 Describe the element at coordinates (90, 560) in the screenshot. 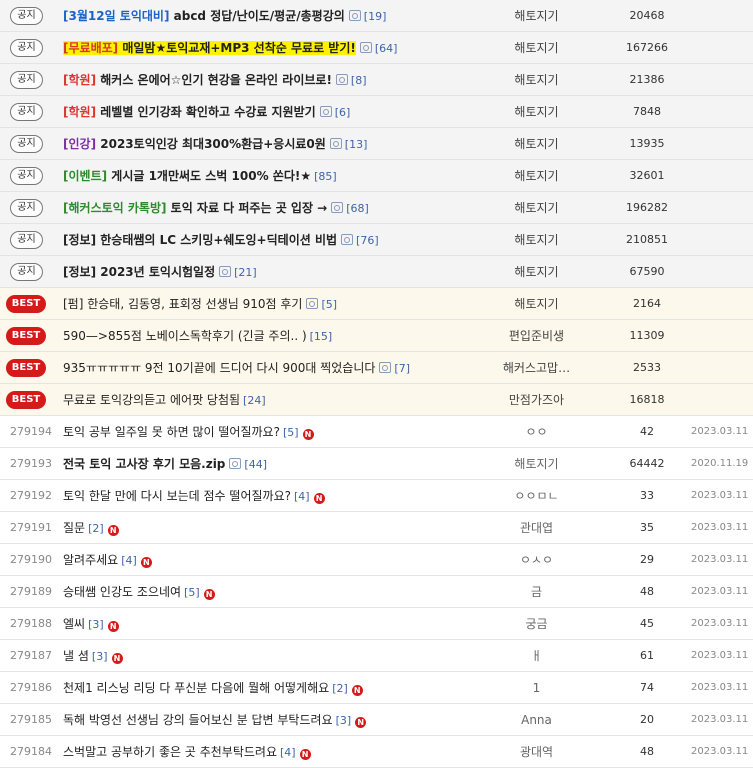

I see `post-title-link: 알려주세요` at that location.